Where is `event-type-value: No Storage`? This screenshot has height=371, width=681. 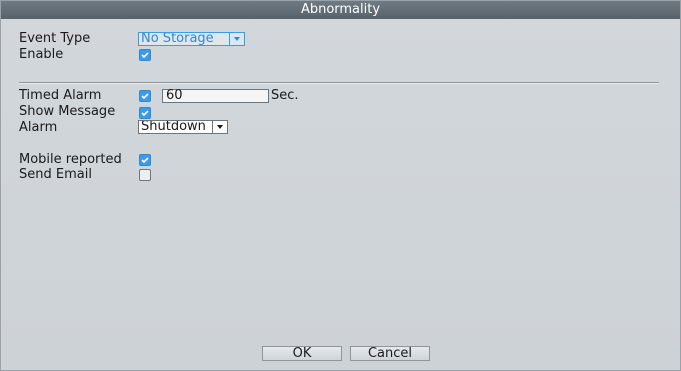 event-type-value: No Storage is located at coordinates (177, 39).